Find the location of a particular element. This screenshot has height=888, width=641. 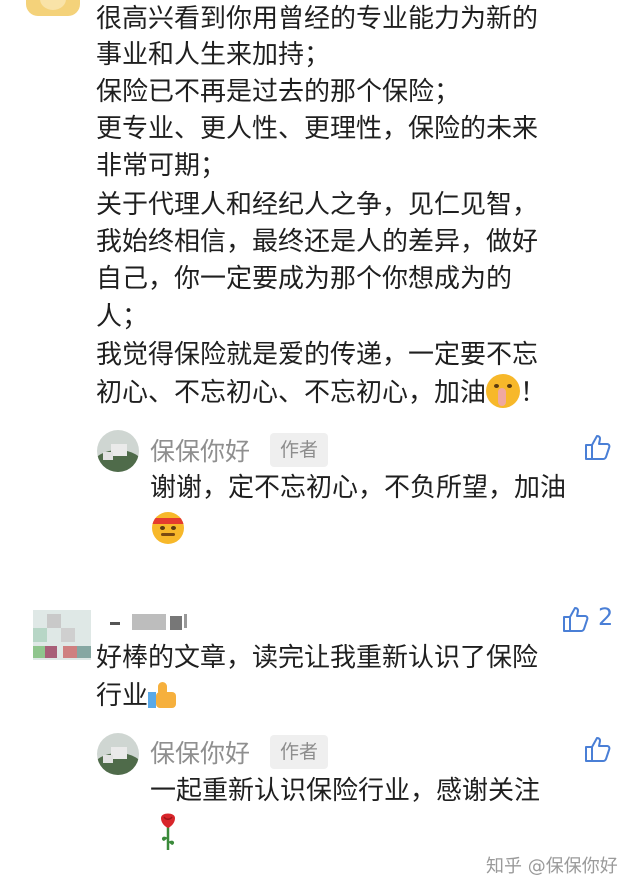

comment-line: 很高兴看到你用曾经的专业能力为新的 is located at coordinates (317, 19).